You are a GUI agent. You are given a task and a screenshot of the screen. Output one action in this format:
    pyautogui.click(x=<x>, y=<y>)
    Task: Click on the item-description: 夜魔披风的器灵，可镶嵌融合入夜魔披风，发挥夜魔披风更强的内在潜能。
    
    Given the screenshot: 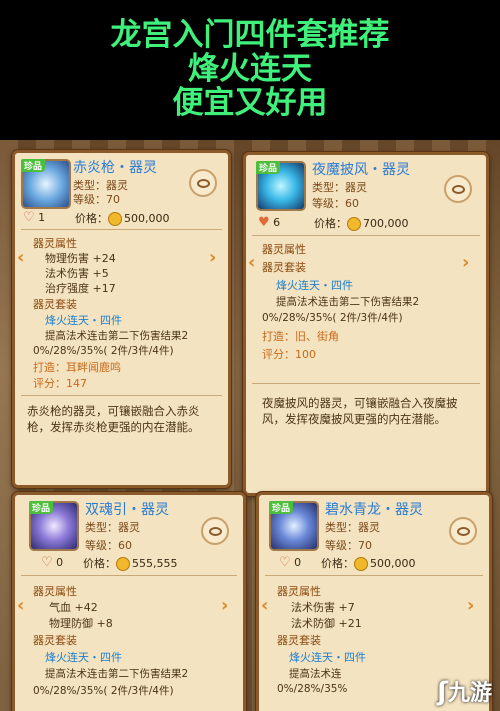 What is the action you would take?
    pyautogui.click(x=360, y=411)
    